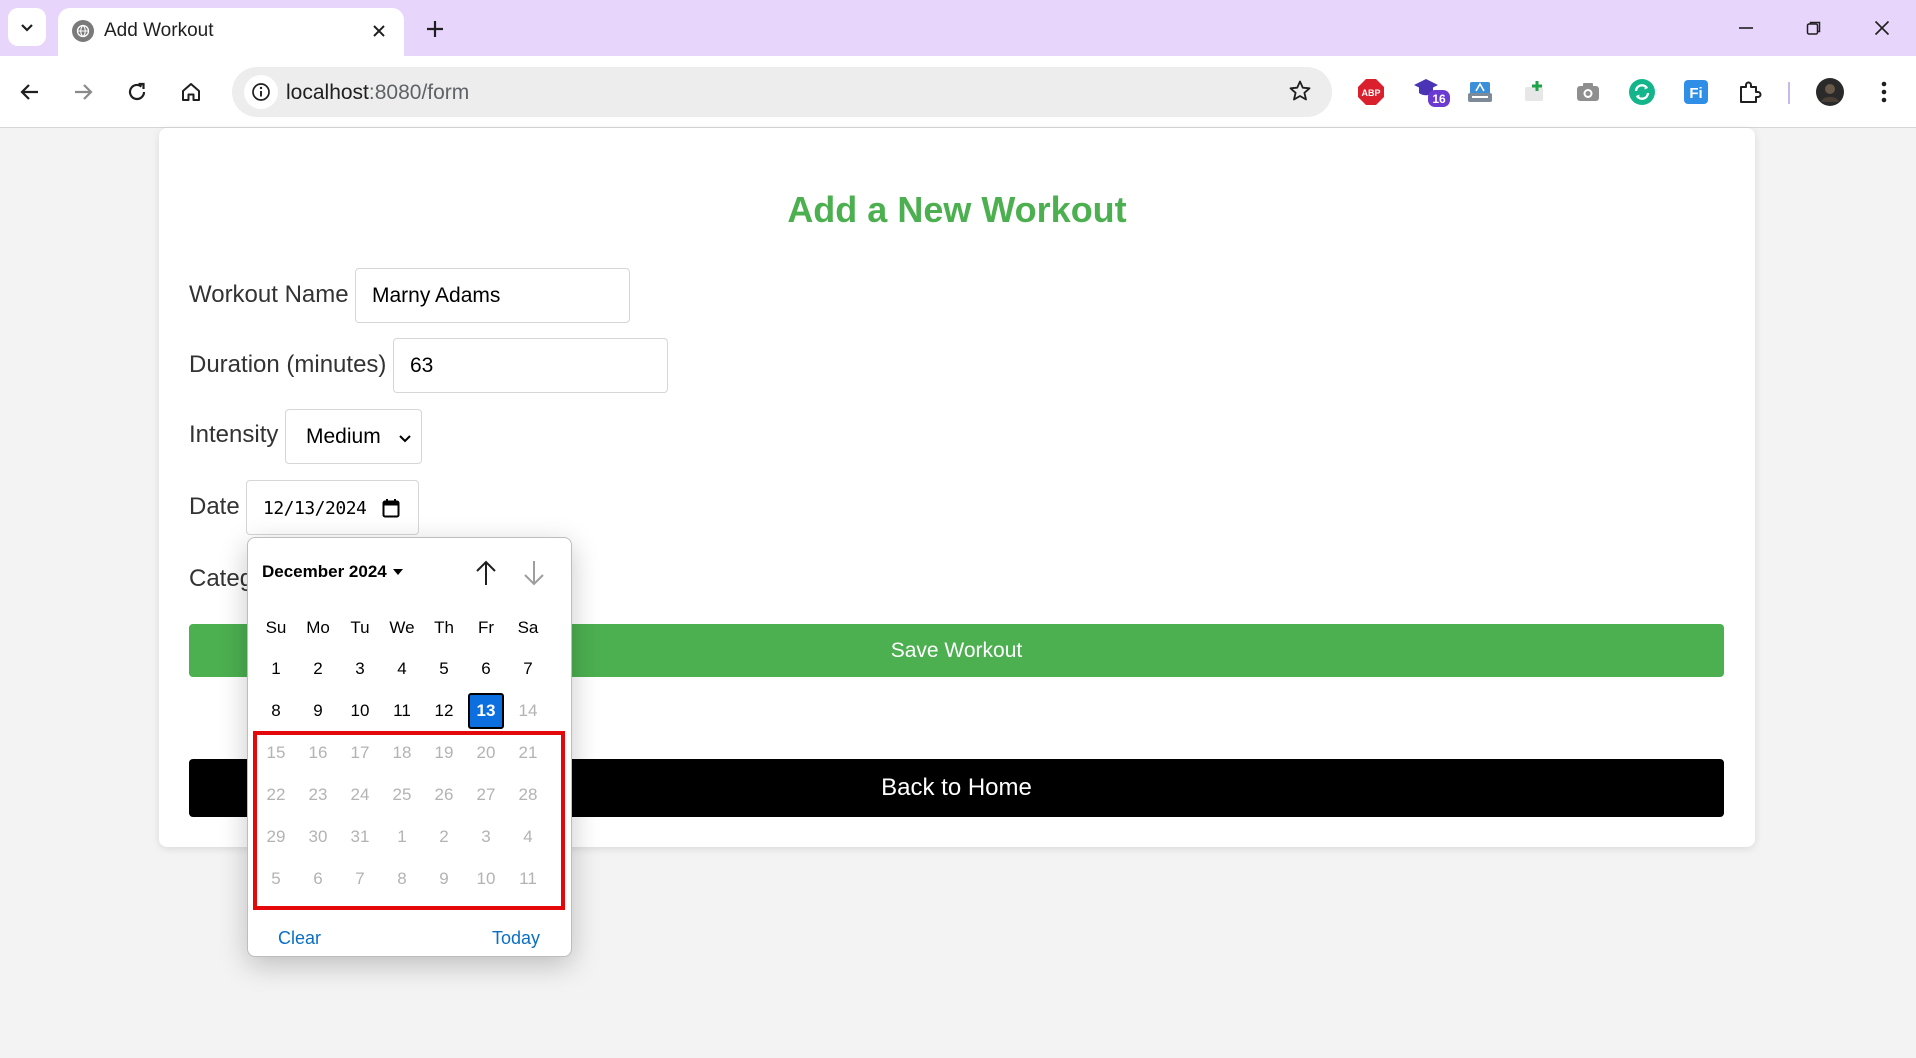 This screenshot has width=1916, height=1058. I want to click on browser-menu-button, so click(1884, 92).